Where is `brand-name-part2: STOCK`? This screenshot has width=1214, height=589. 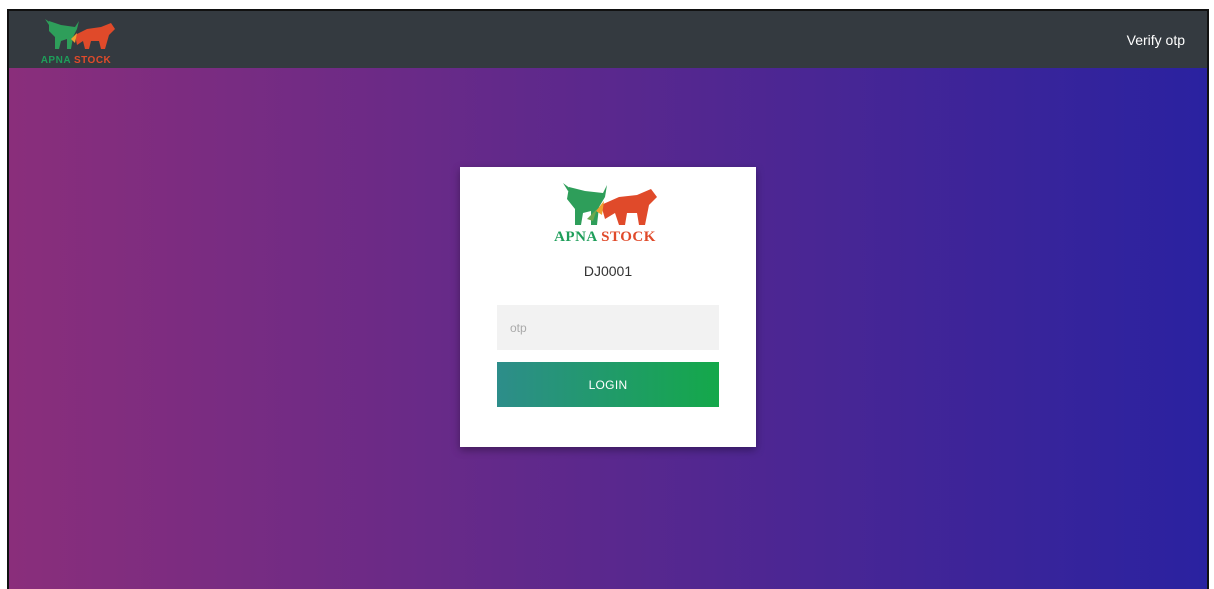 brand-name-part2: STOCK is located at coordinates (92, 60).